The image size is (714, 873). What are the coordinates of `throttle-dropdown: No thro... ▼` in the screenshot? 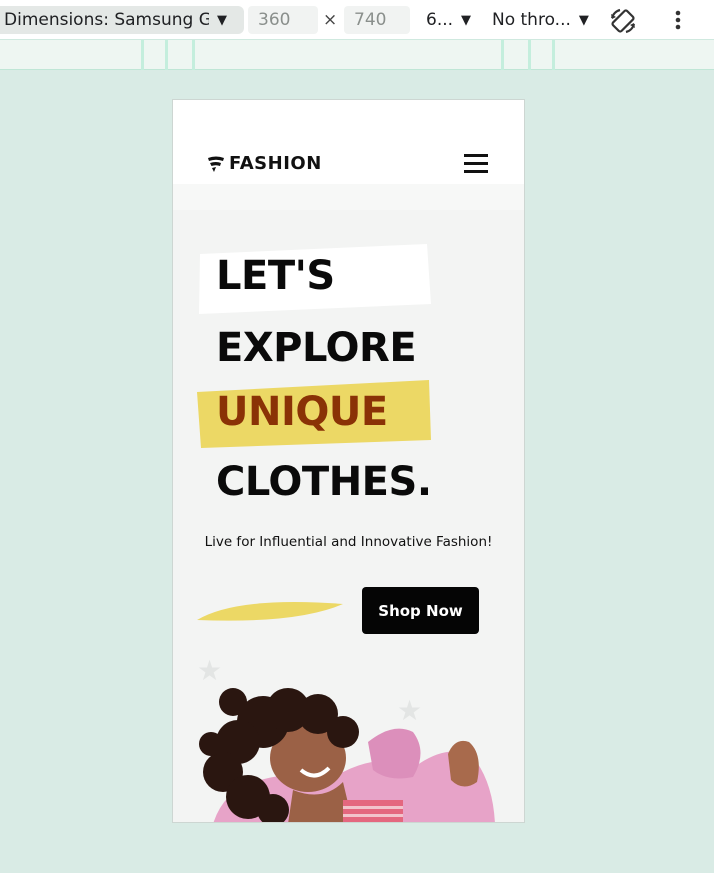 It's located at (540, 20).